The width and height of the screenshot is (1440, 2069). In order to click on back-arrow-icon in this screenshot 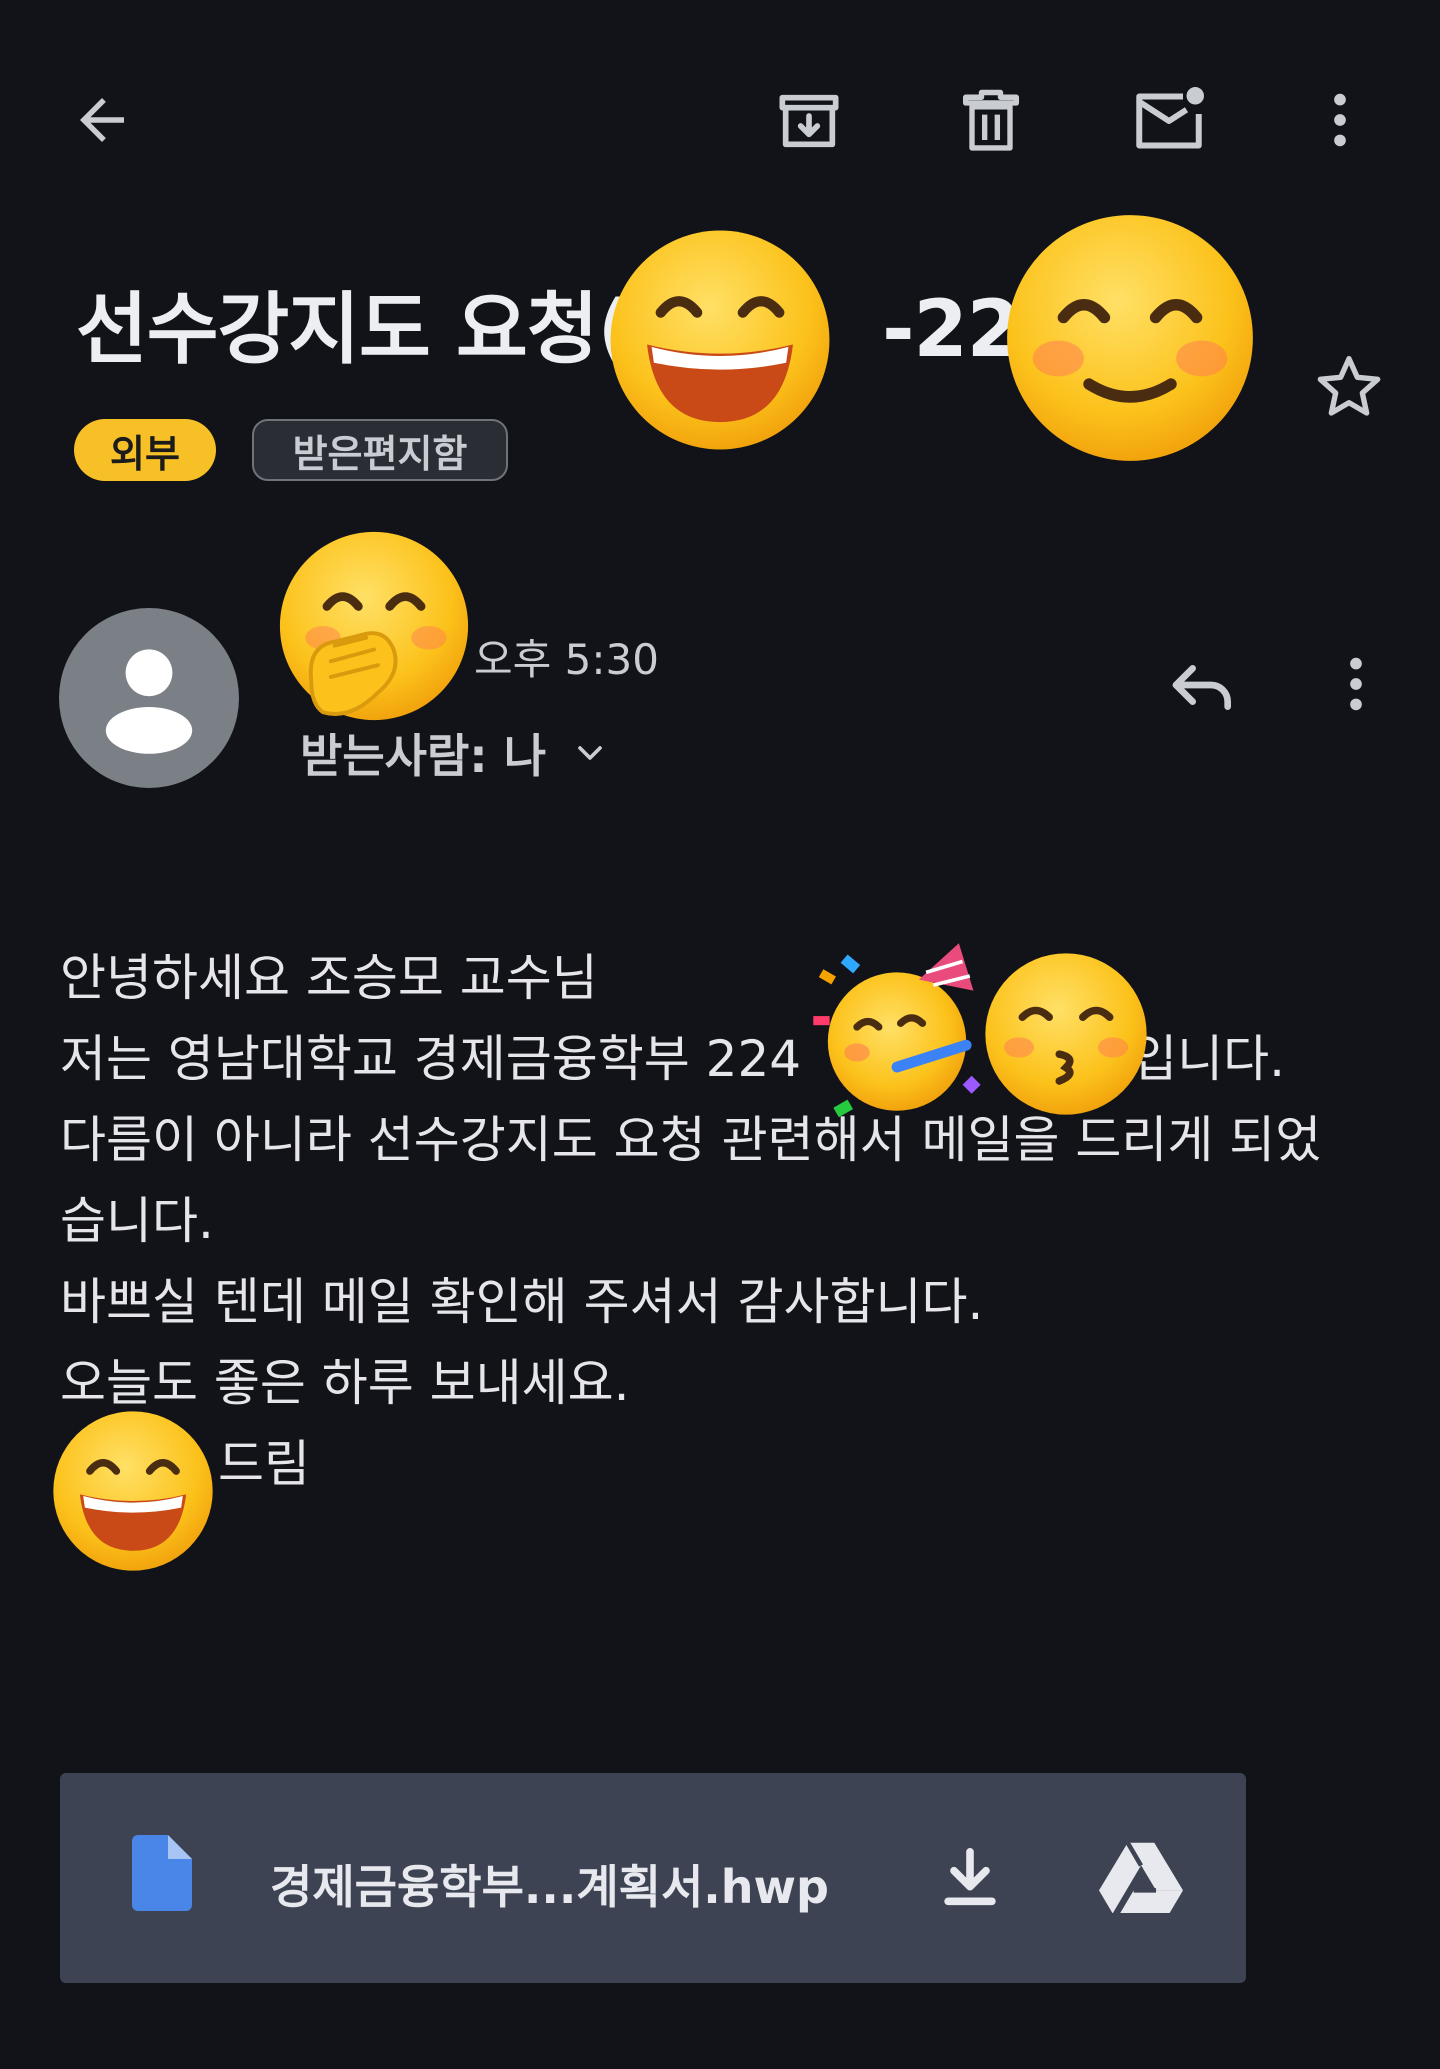, I will do `click(102, 120)`.